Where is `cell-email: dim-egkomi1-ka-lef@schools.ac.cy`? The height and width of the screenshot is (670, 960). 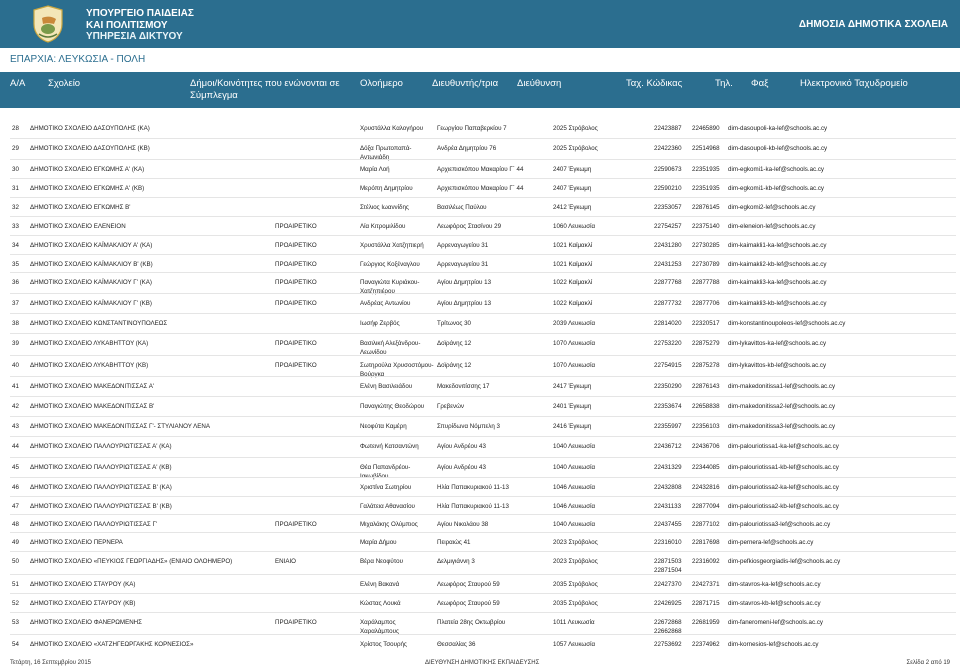 cell-email: dim-egkomi1-ka-lef@schools.ac.cy is located at coordinates (776, 169).